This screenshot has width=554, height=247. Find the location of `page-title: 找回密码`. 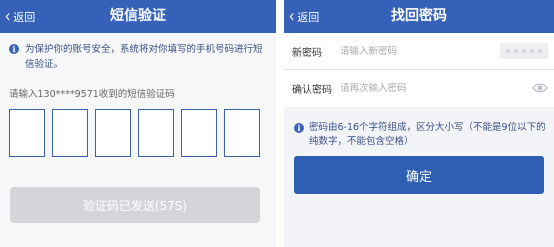

page-title: 找回密码 is located at coordinates (419, 16).